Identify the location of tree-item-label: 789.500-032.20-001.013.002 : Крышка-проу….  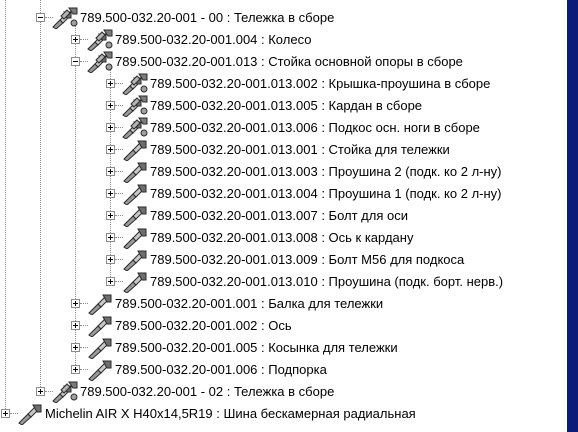
(320, 84).